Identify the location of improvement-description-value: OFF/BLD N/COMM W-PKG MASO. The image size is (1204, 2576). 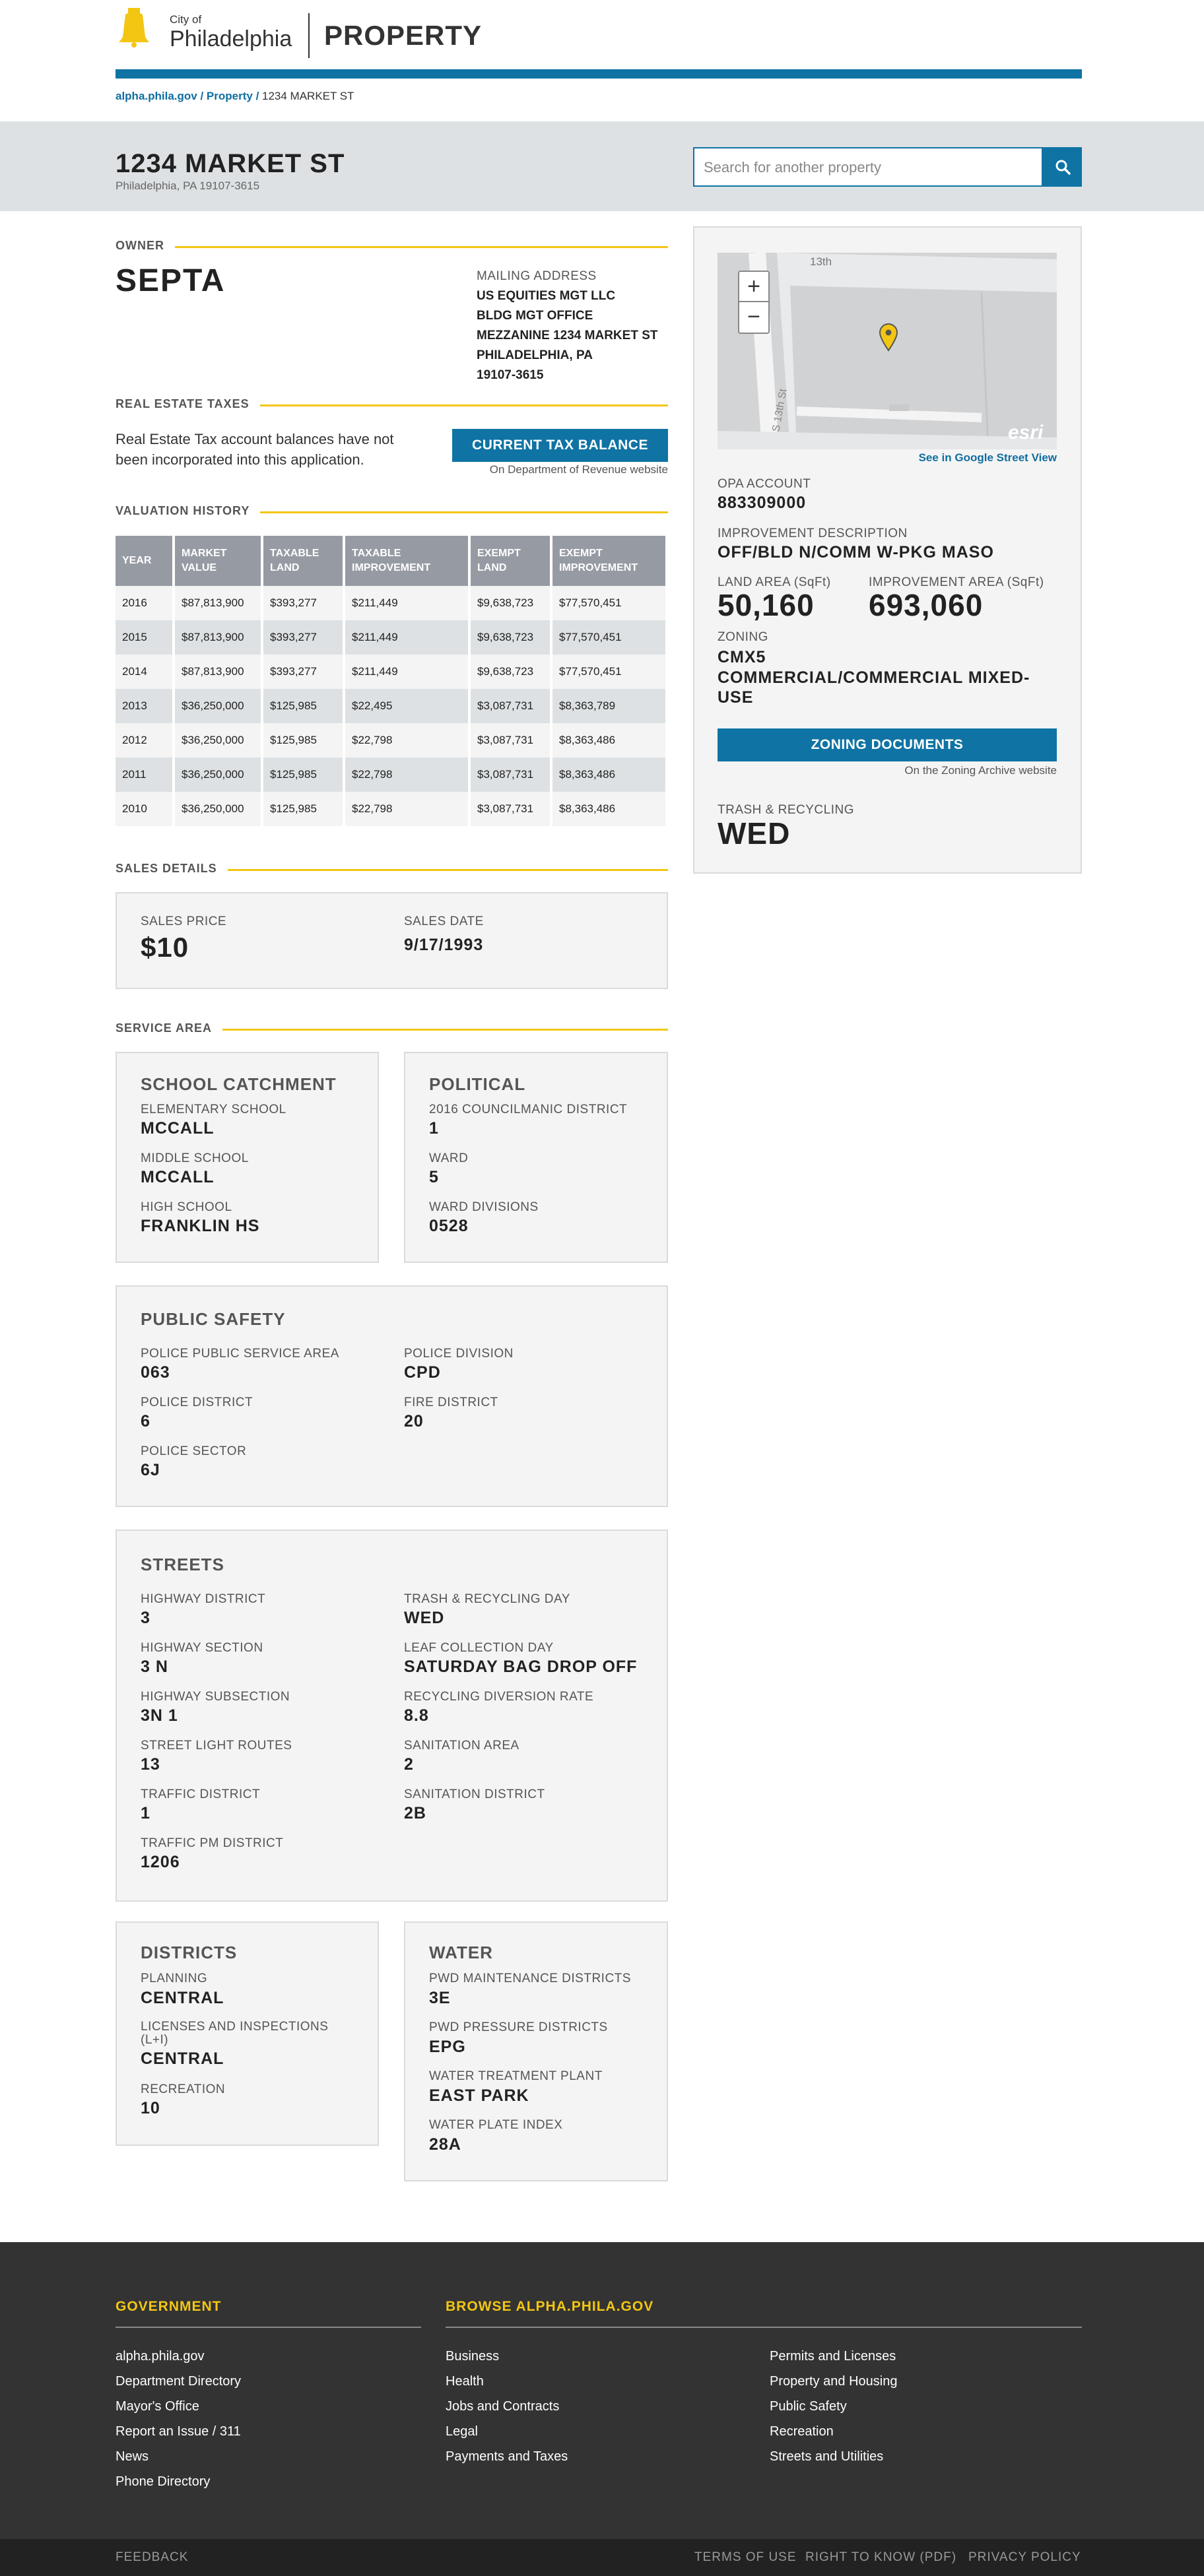
(856, 552).